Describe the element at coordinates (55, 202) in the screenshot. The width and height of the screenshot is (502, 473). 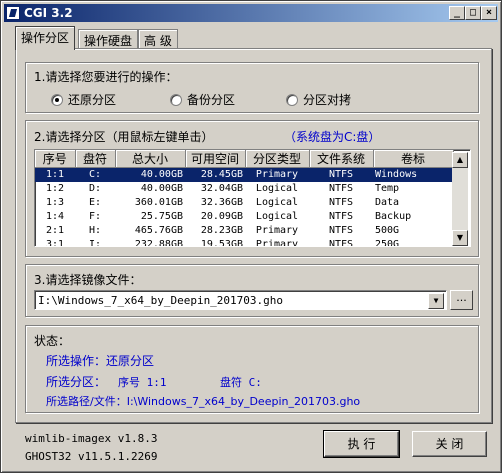
I see `cell: 1:3` at that location.